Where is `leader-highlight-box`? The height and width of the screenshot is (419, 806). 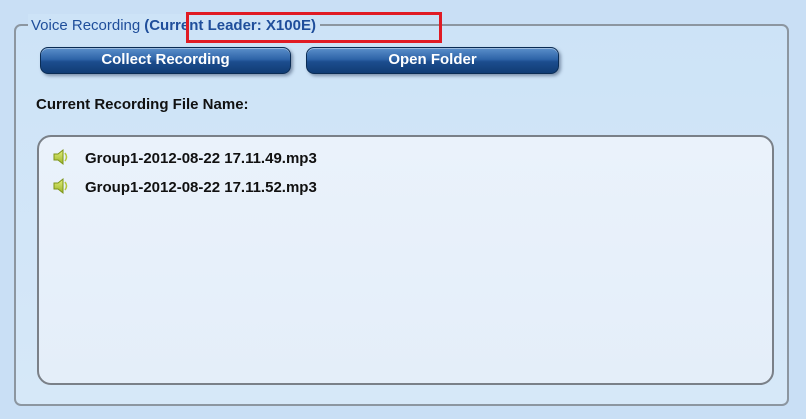 leader-highlight-box is located at coordinates (314, 27).